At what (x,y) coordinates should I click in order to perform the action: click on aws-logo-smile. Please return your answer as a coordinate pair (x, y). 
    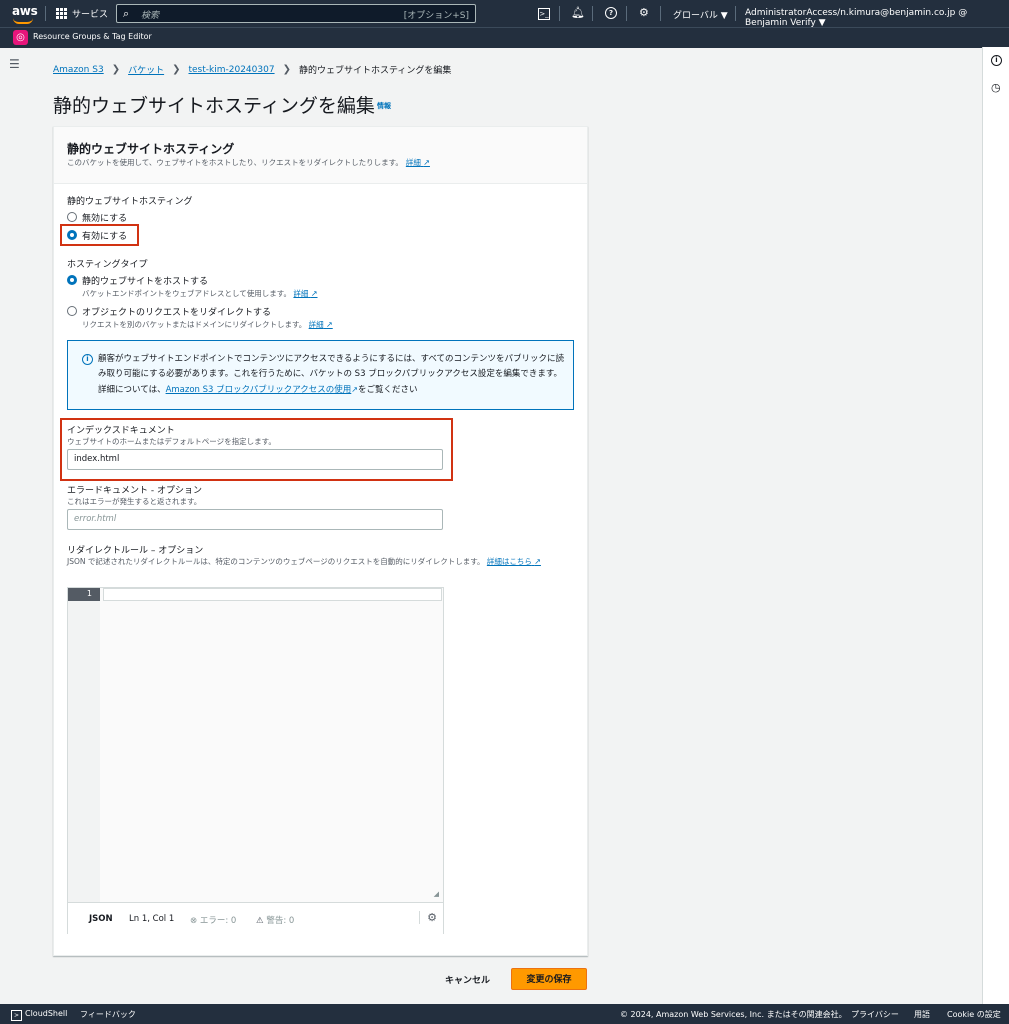
    Looking at the image, I should click on (23, 21).